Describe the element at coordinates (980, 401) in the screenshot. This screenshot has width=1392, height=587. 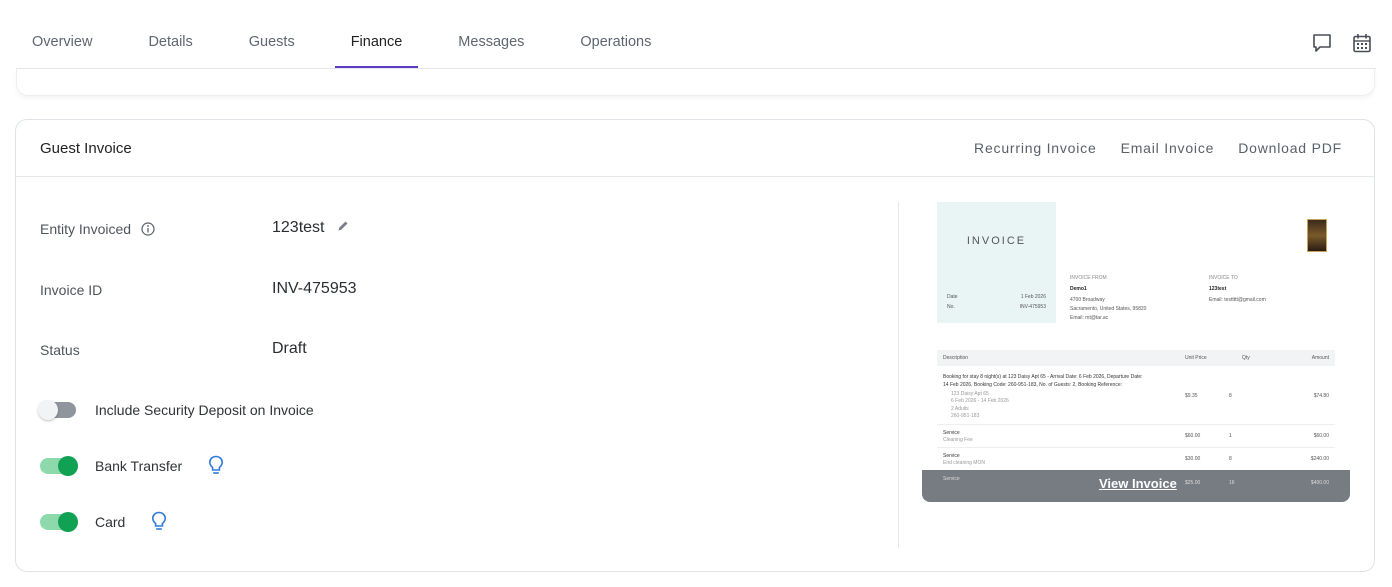
I see `booking-sub-2: 6 Feb 2026 - 14 Feb 2026` at that location.